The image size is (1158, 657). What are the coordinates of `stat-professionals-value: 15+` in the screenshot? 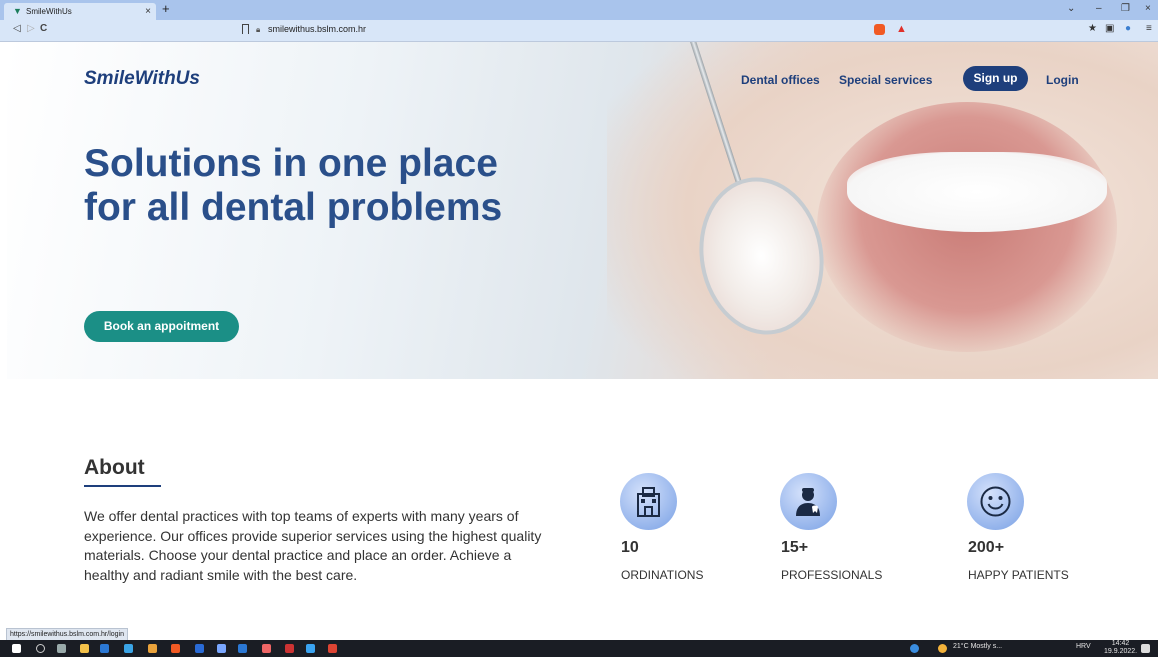 It's located at (795, 547).